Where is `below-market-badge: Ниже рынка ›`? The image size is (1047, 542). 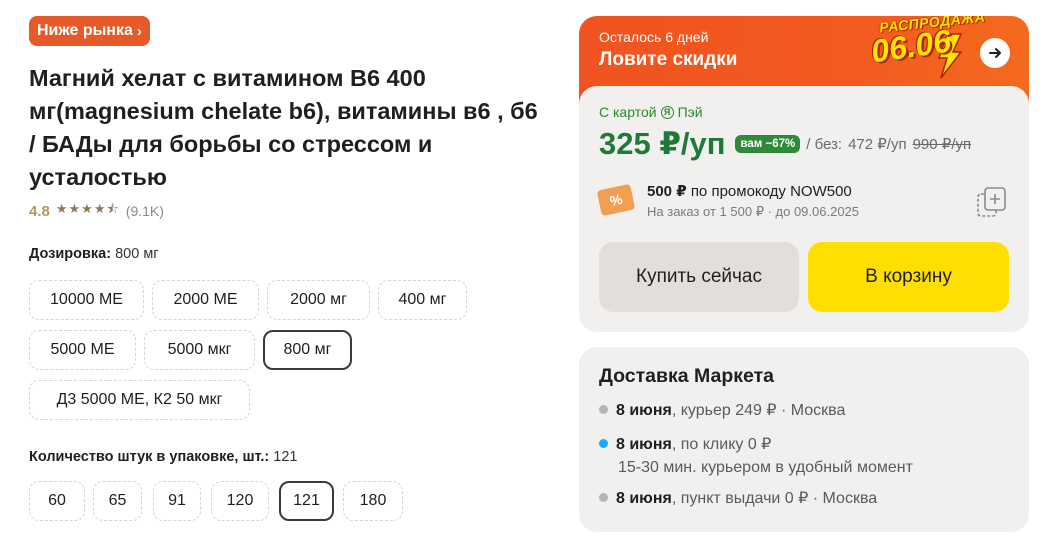
below-market-badge: Ниже рынка › is located at coordinates (89, 31).